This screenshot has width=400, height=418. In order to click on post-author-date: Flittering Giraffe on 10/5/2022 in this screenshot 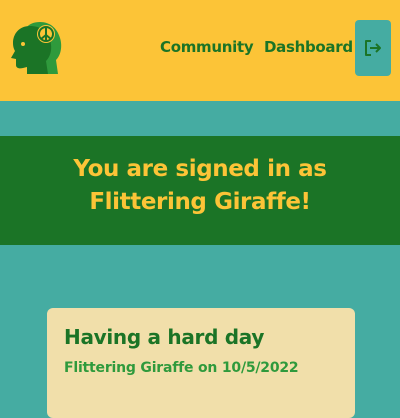, I will do `click(181, 368)`.